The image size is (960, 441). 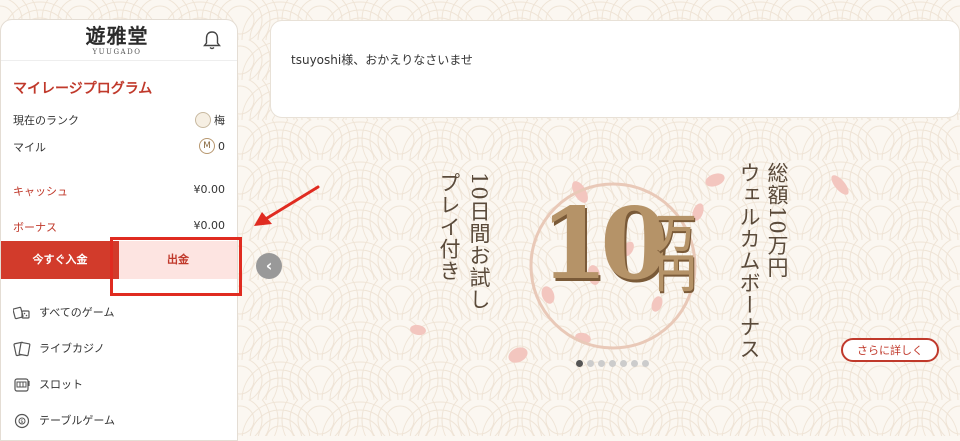 I want to click on annotation-arrow-icon, so click(x=287, y=205).